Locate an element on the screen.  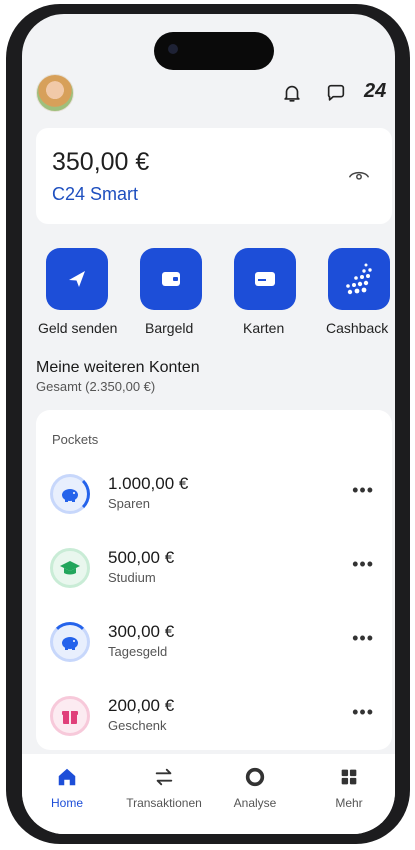
graduation-cap-icon is located at coordinates (70, 568).